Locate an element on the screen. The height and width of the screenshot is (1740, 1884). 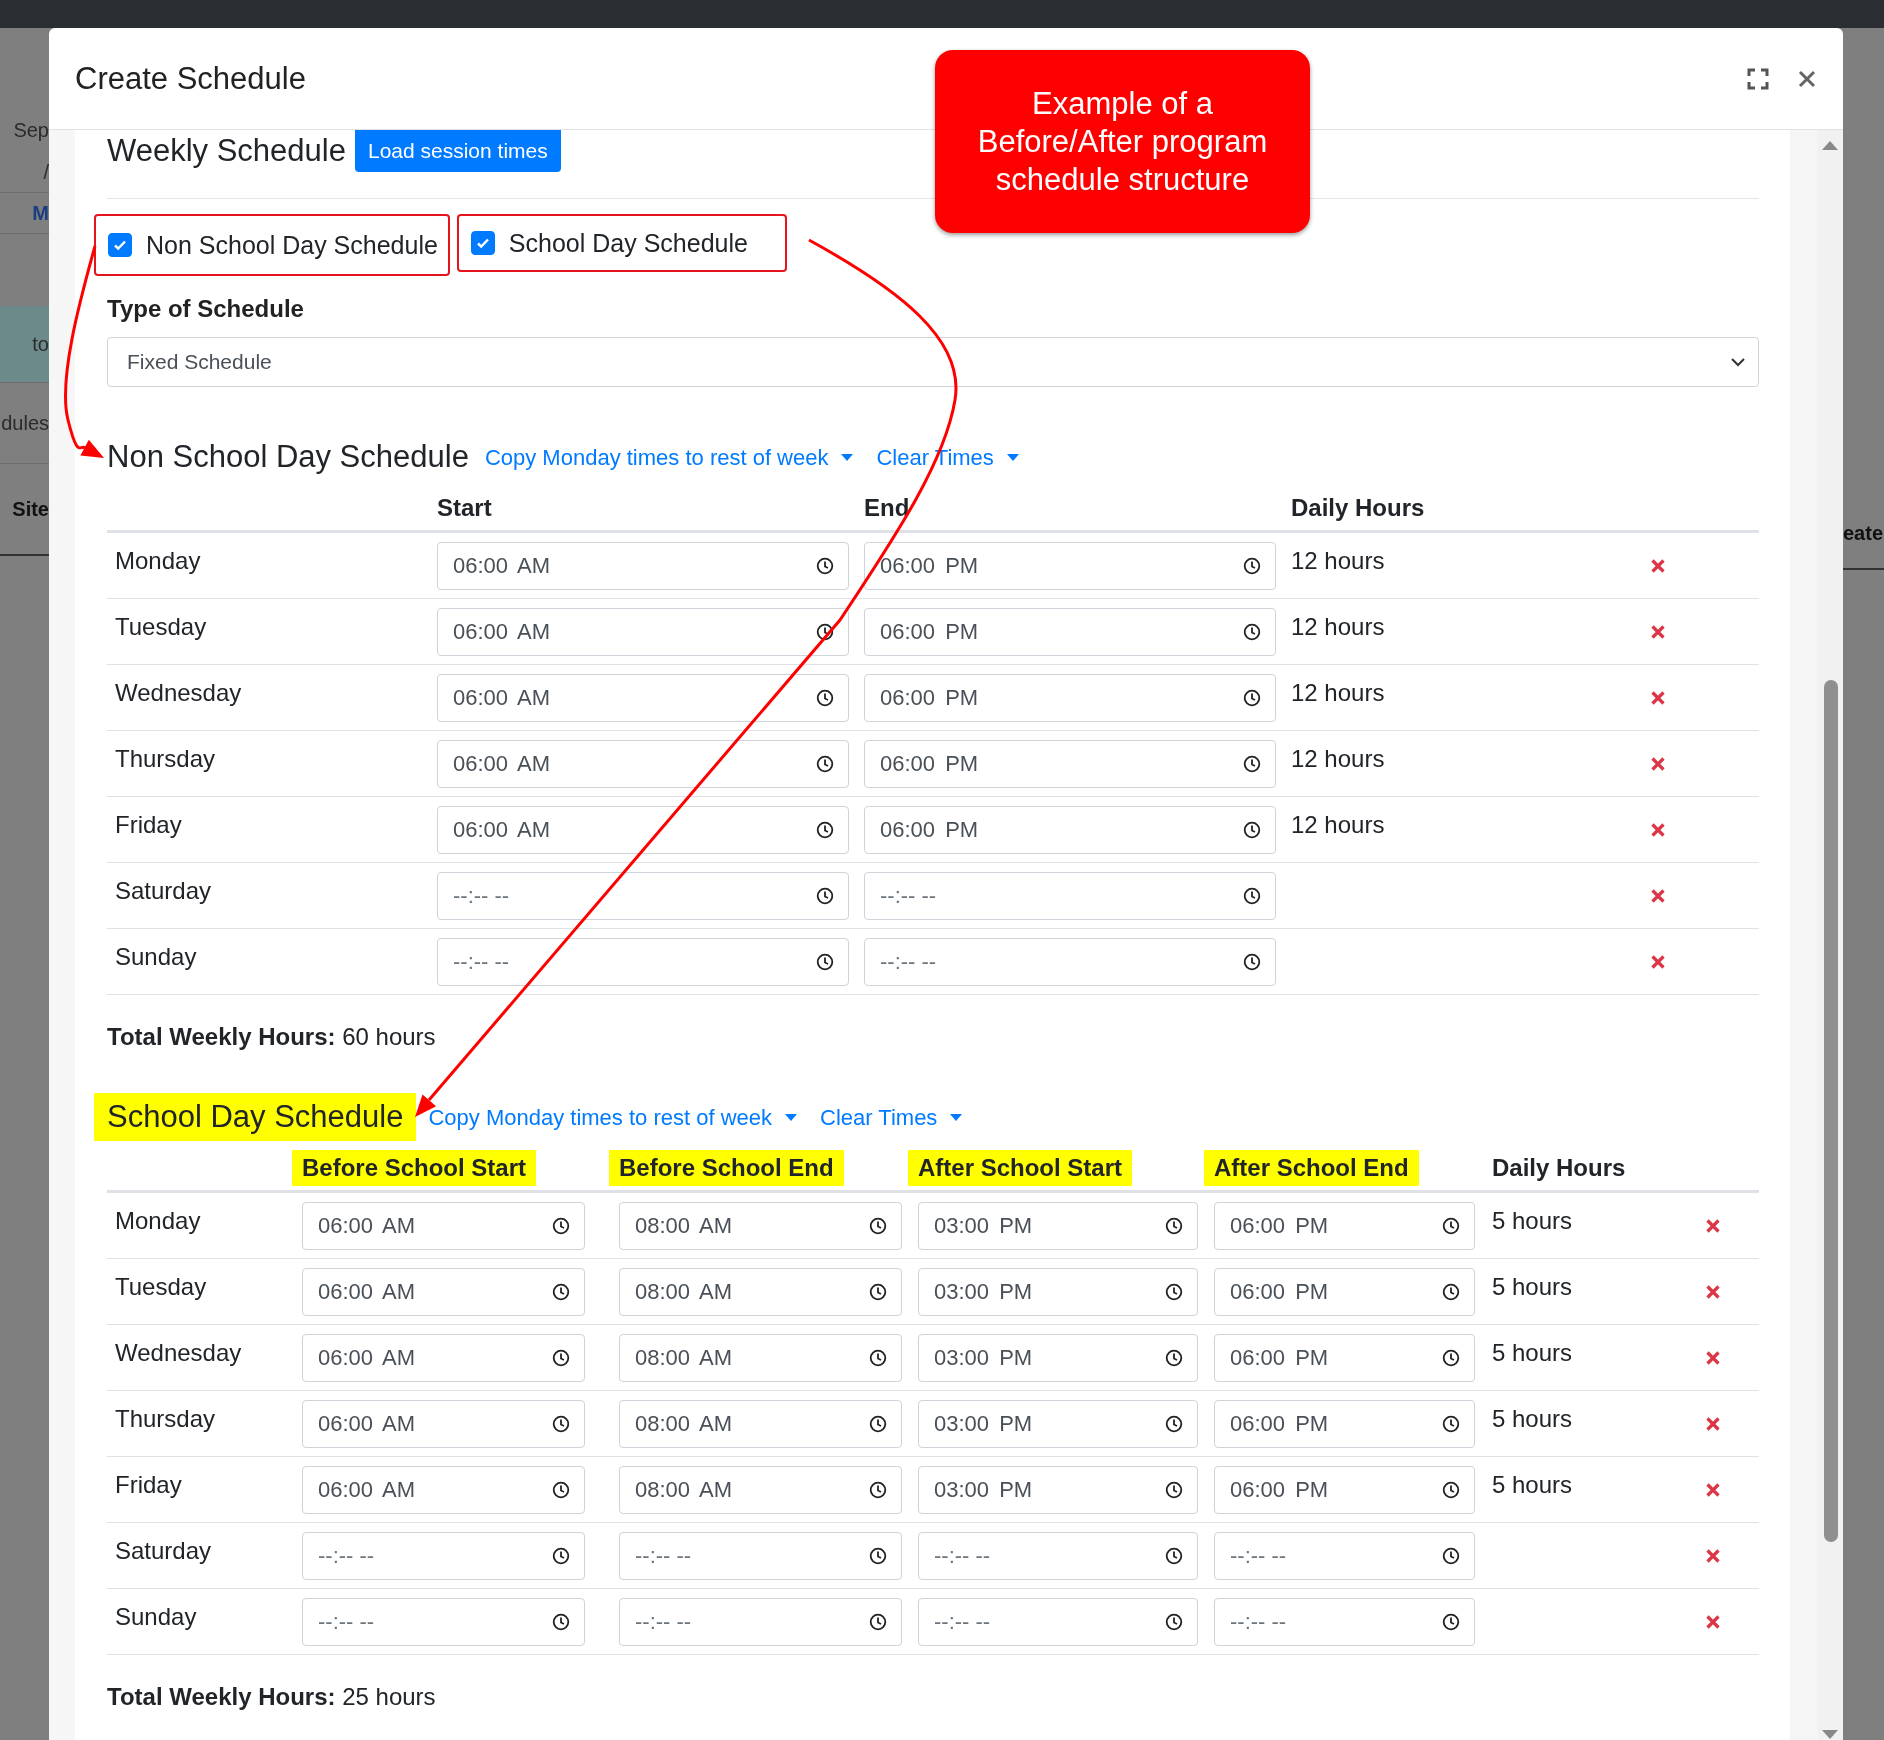
dropdown-link: Clear Times is located at coordinates (892, 1118).